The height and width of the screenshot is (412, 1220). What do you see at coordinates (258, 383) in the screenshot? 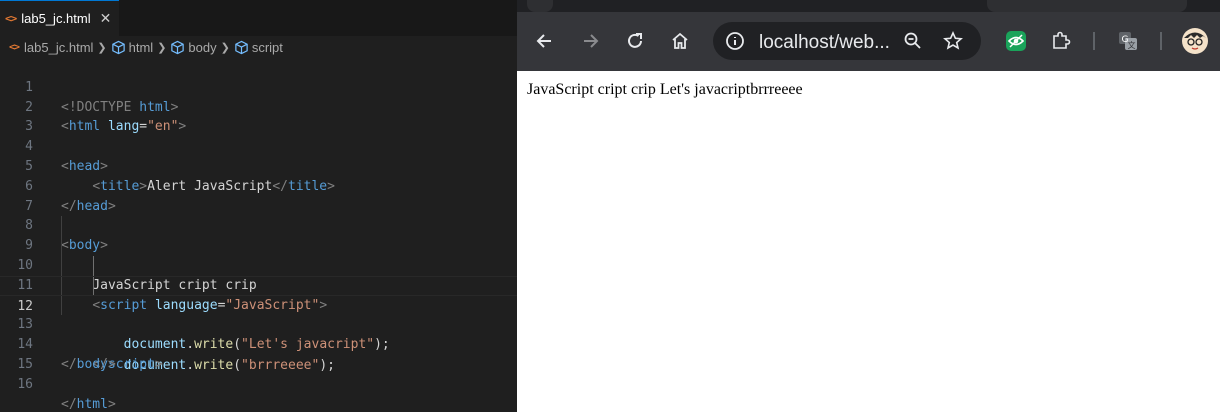
I see `code-line: 16 </html>` at bounding box center [258, 383].